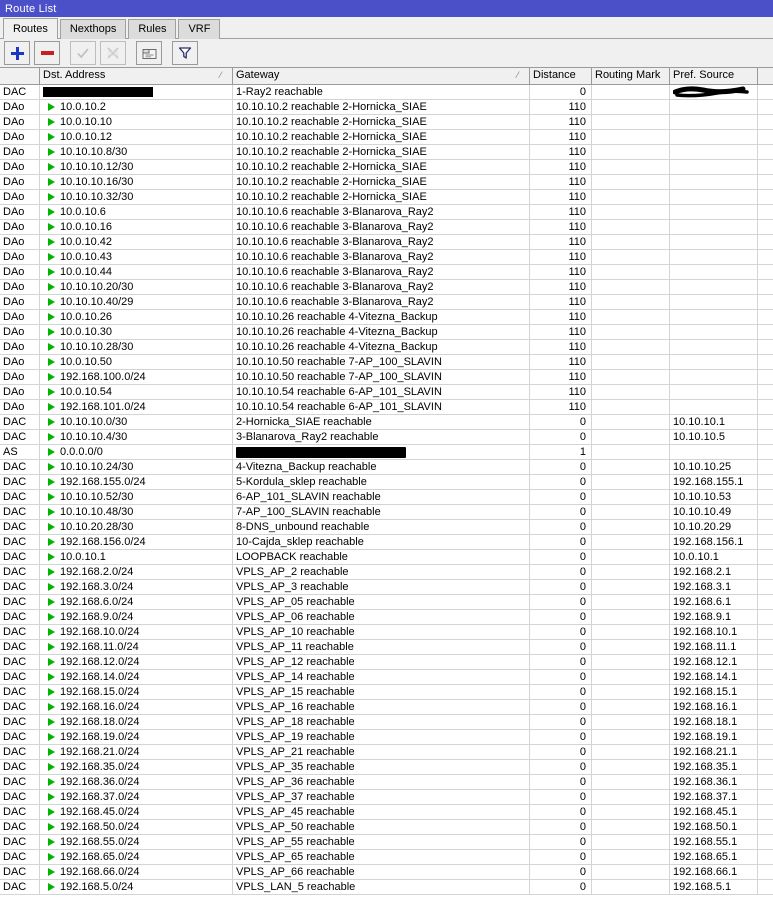  What do you see at coordinates (47, 53) in the screenshot?
I see `remove-route-button` at bounding box center [47, 53].